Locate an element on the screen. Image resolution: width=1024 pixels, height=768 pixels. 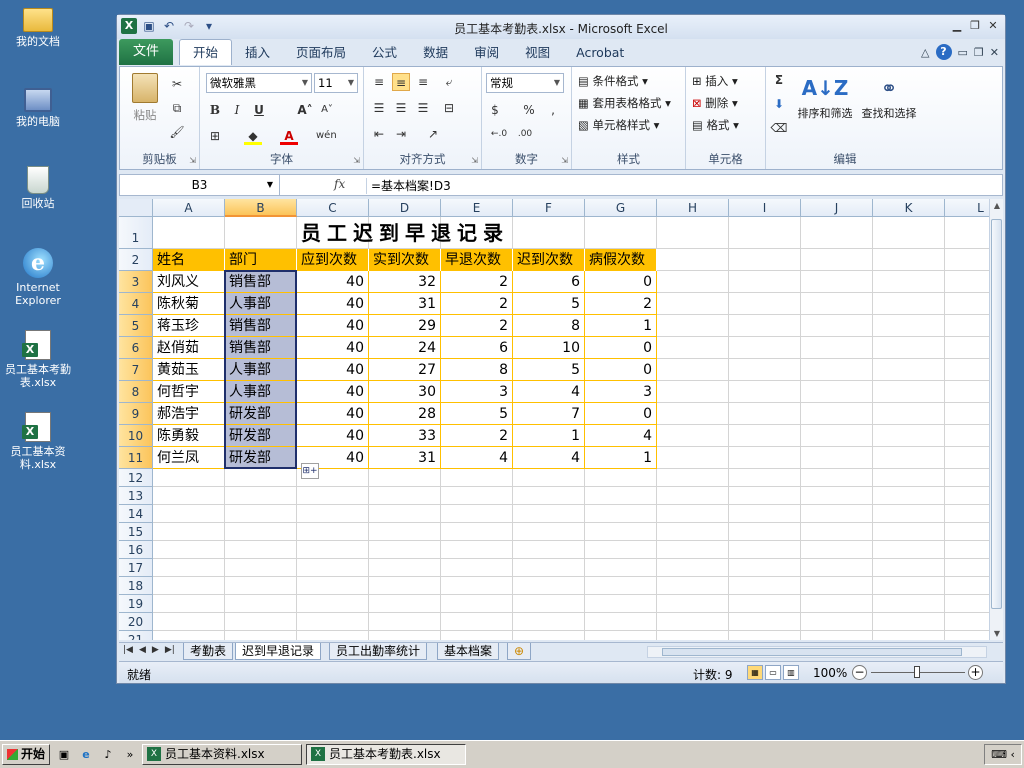
column-header: G is located at coordinates (621, 208).